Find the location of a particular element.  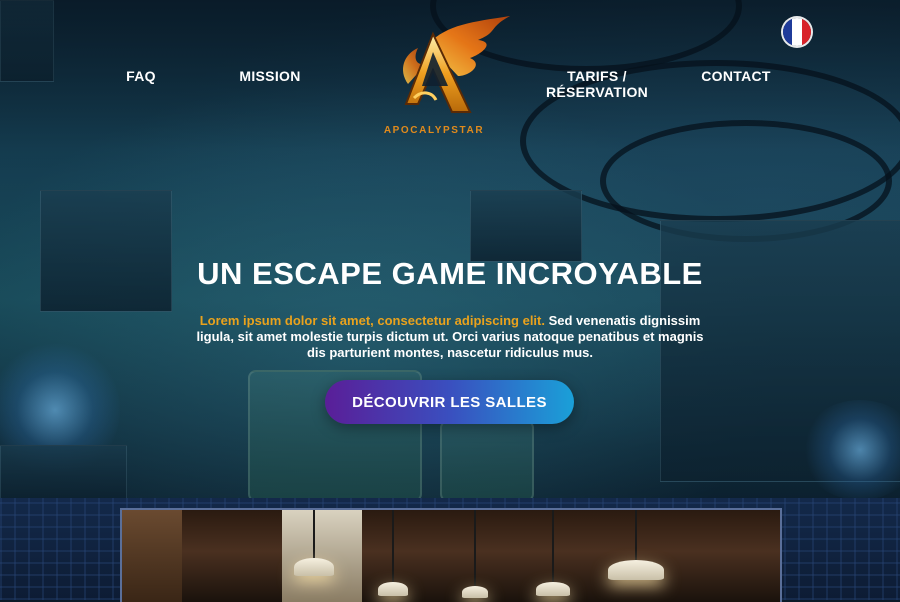

room-wall is located at coordinates (152, 556).